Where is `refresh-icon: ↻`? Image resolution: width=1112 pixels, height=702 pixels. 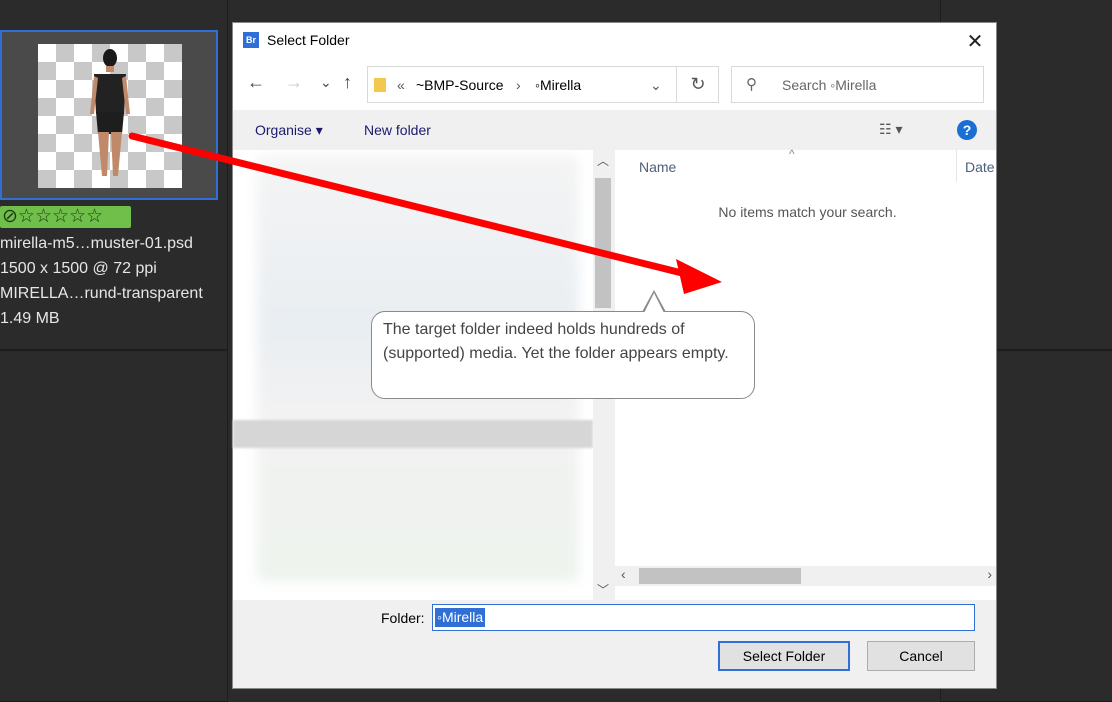 refresh-icon: ↻ is located at coordinates (697, 84).